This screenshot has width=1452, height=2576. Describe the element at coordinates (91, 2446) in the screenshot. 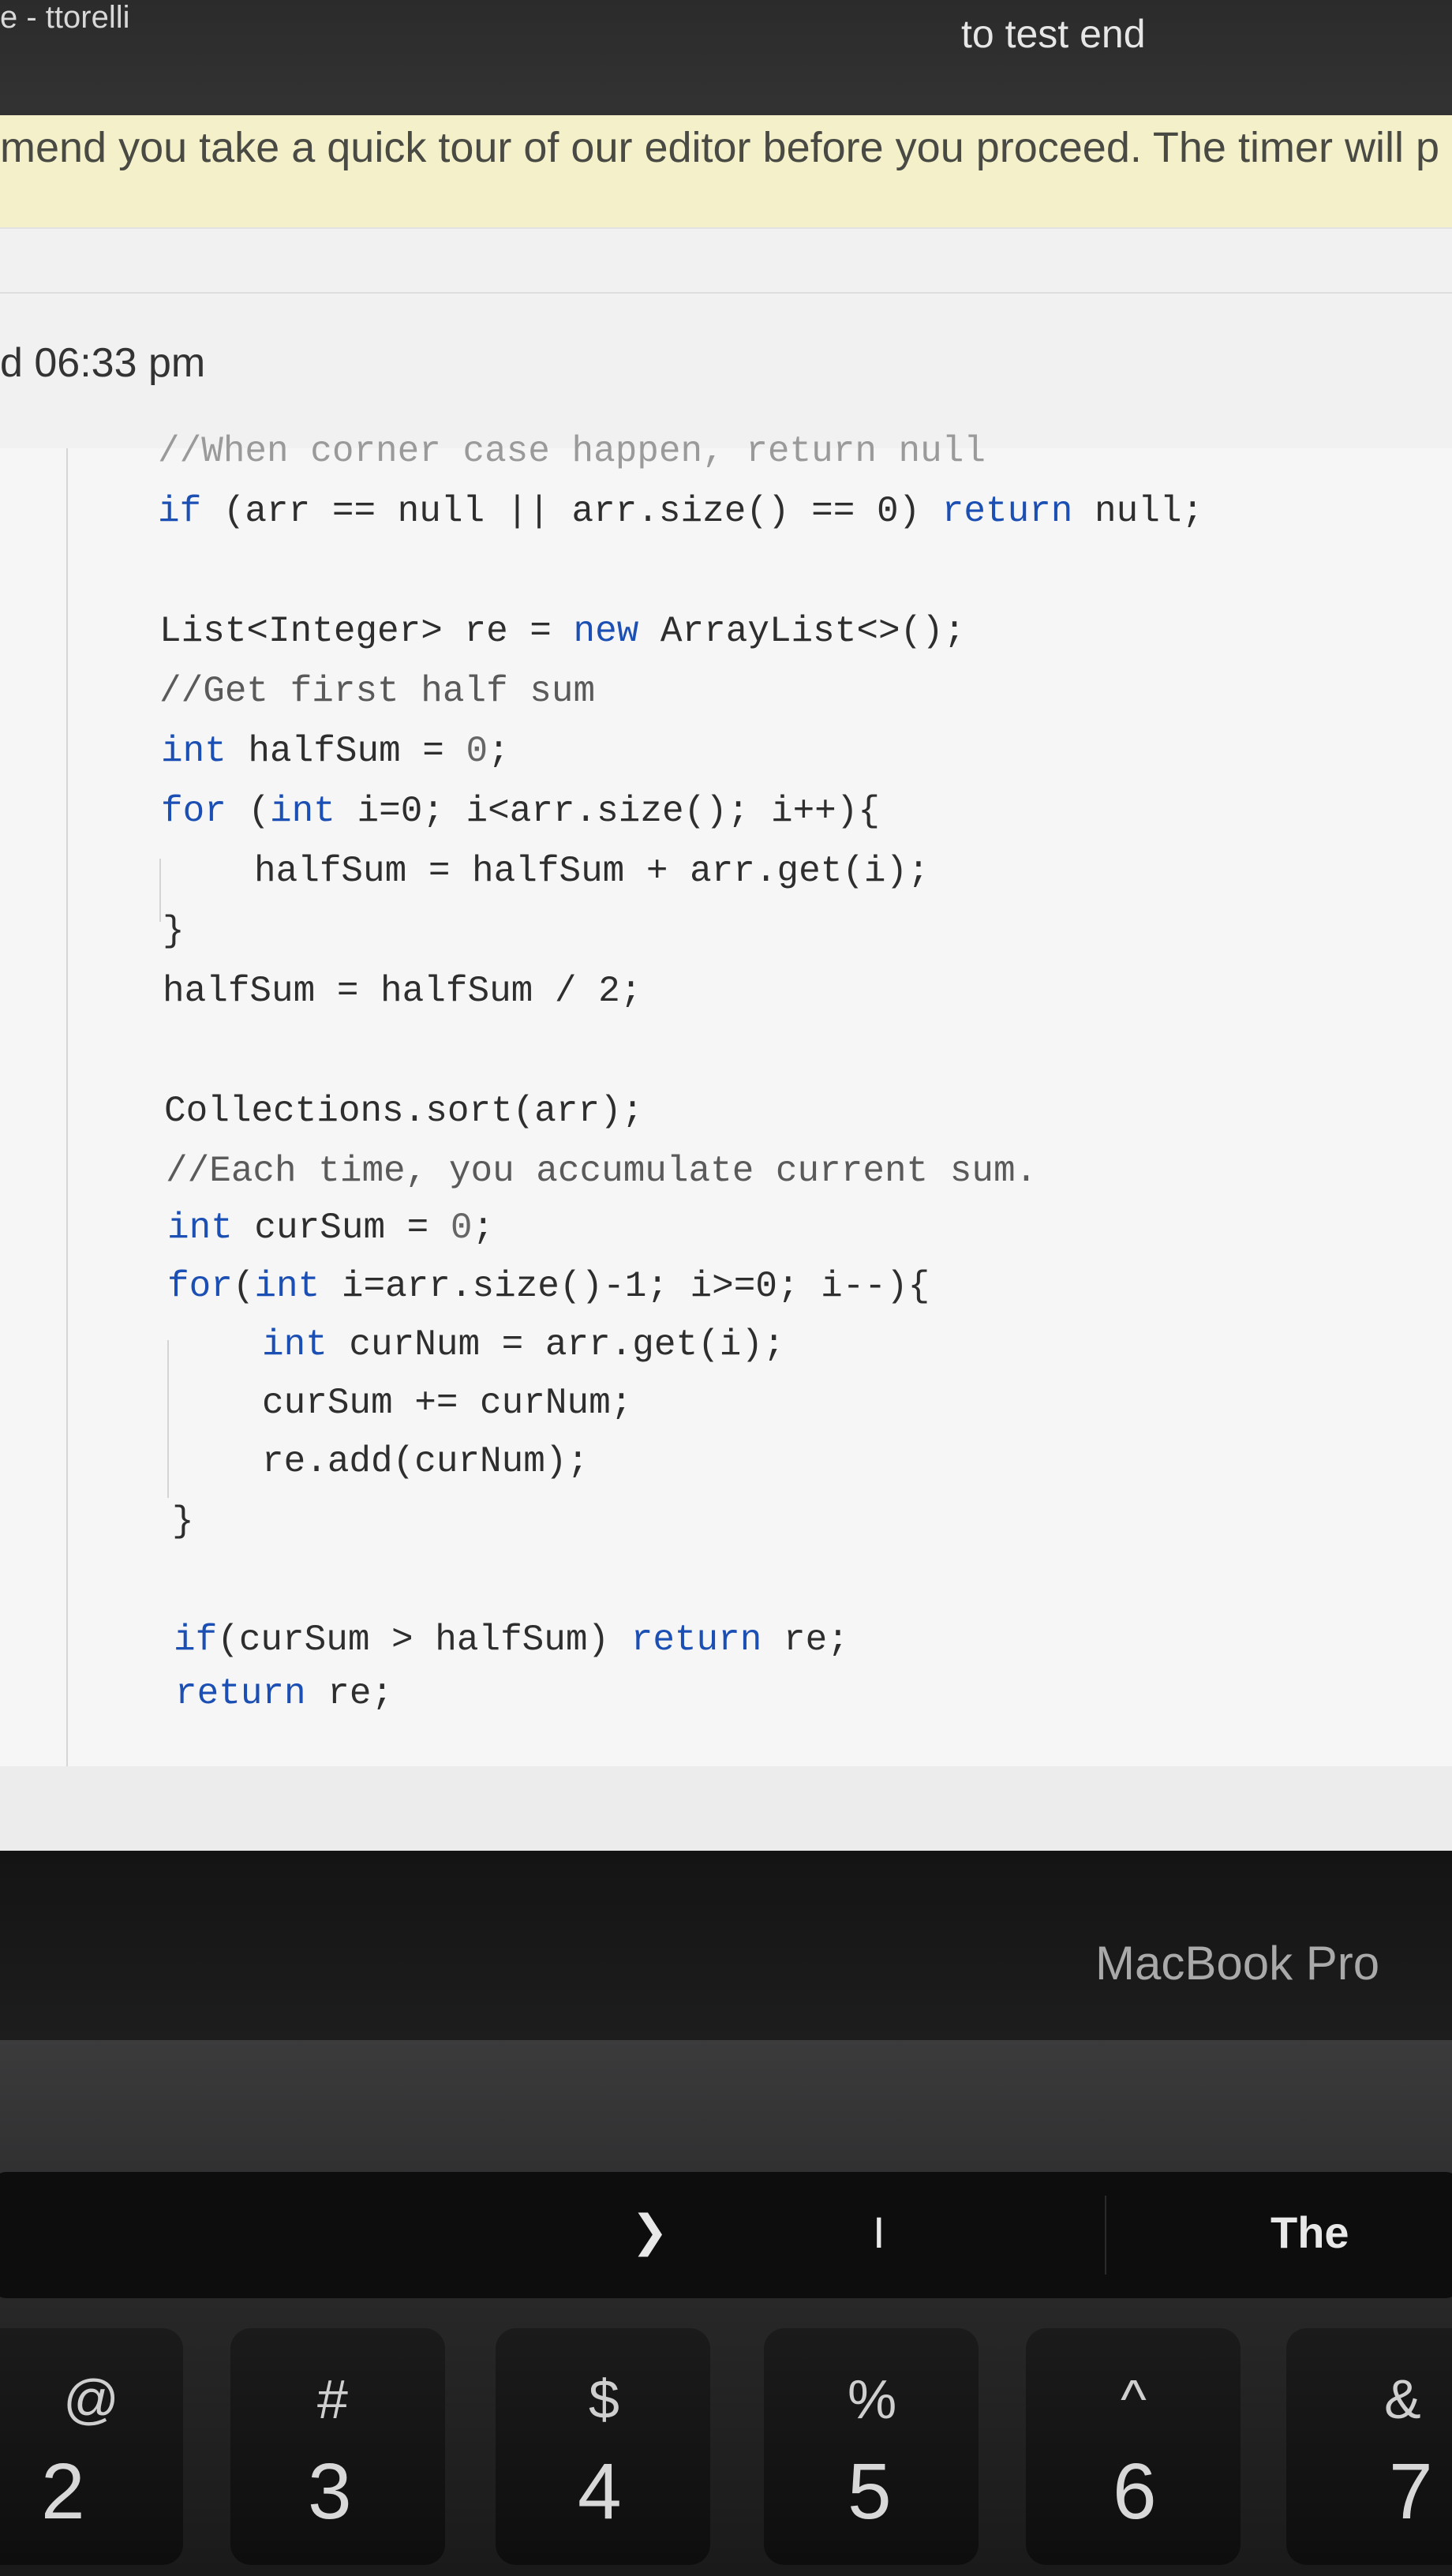

I see `key-2: @ 2` at that location.